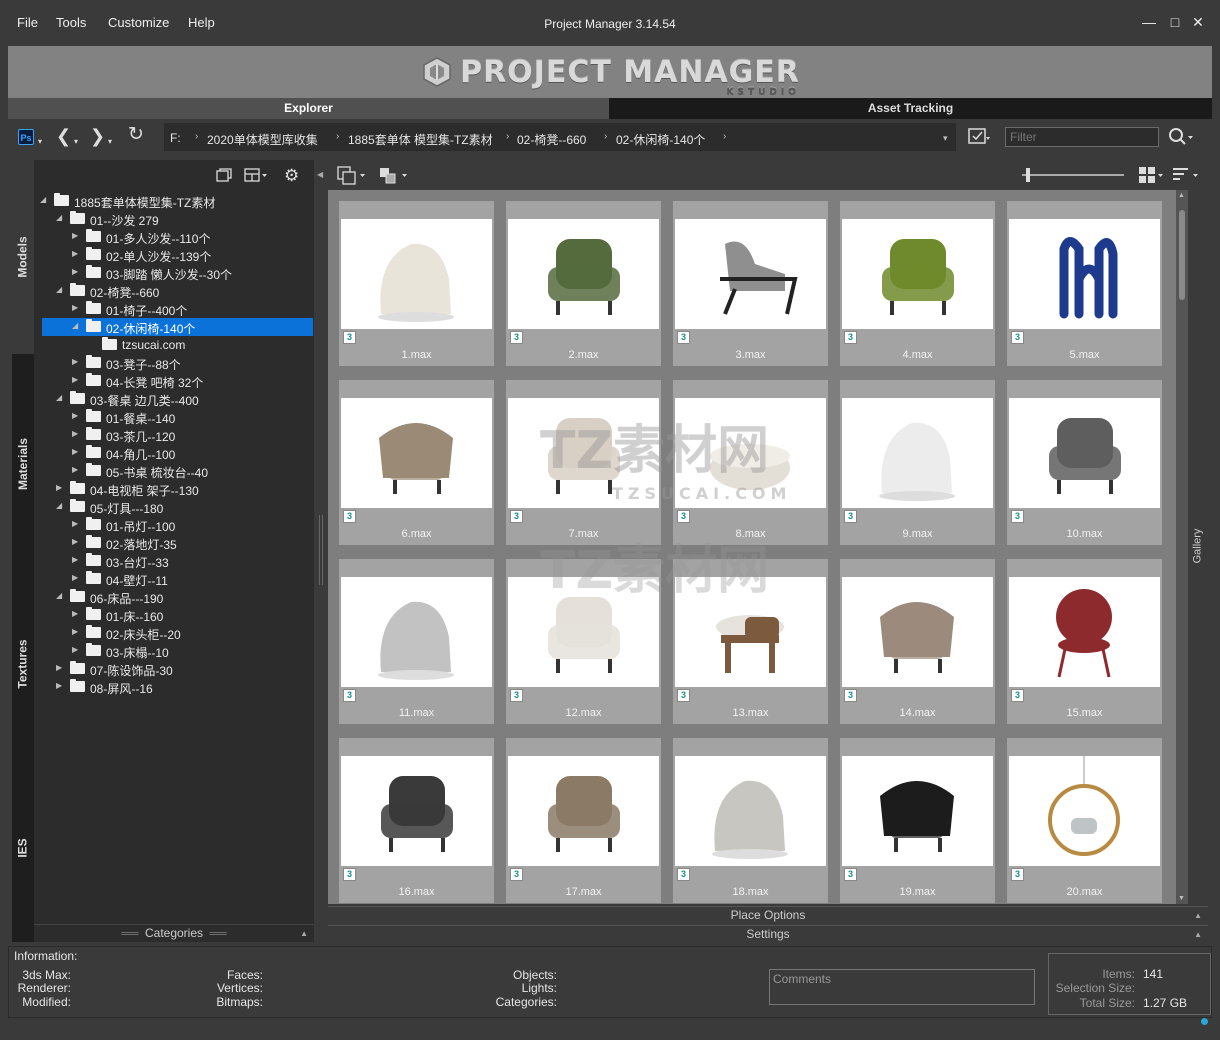 The width and height of the screenshot is (1220, 1040). Describe the element at coordinates (174, 579) in the screenshot. I see `tree-item: ▶ 04-壁灯--11` at that location.